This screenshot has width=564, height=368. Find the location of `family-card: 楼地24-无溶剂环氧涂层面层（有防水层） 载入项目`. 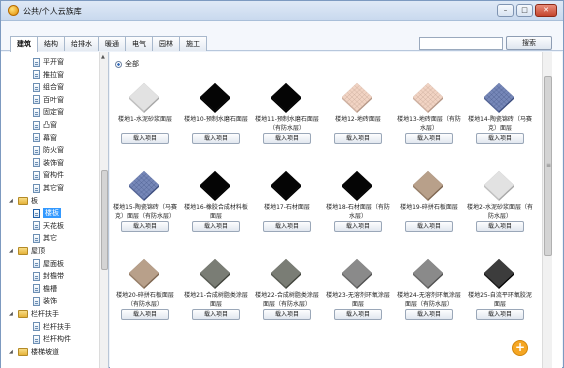

family-card: 楼地24-无溶剂环氧涂层面层（有防水层） 载入项目 is located at coordinates (429, 289).